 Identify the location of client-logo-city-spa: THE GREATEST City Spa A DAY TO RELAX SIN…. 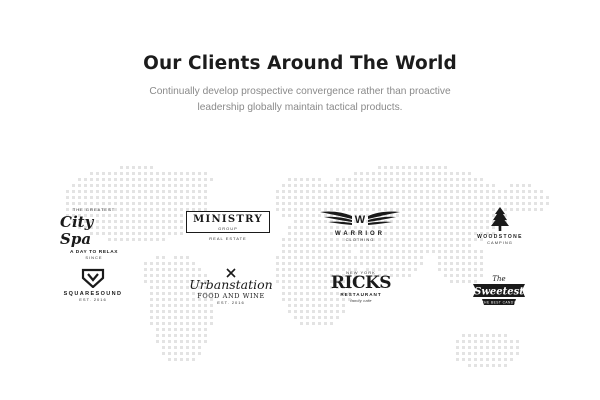
(94, 233).